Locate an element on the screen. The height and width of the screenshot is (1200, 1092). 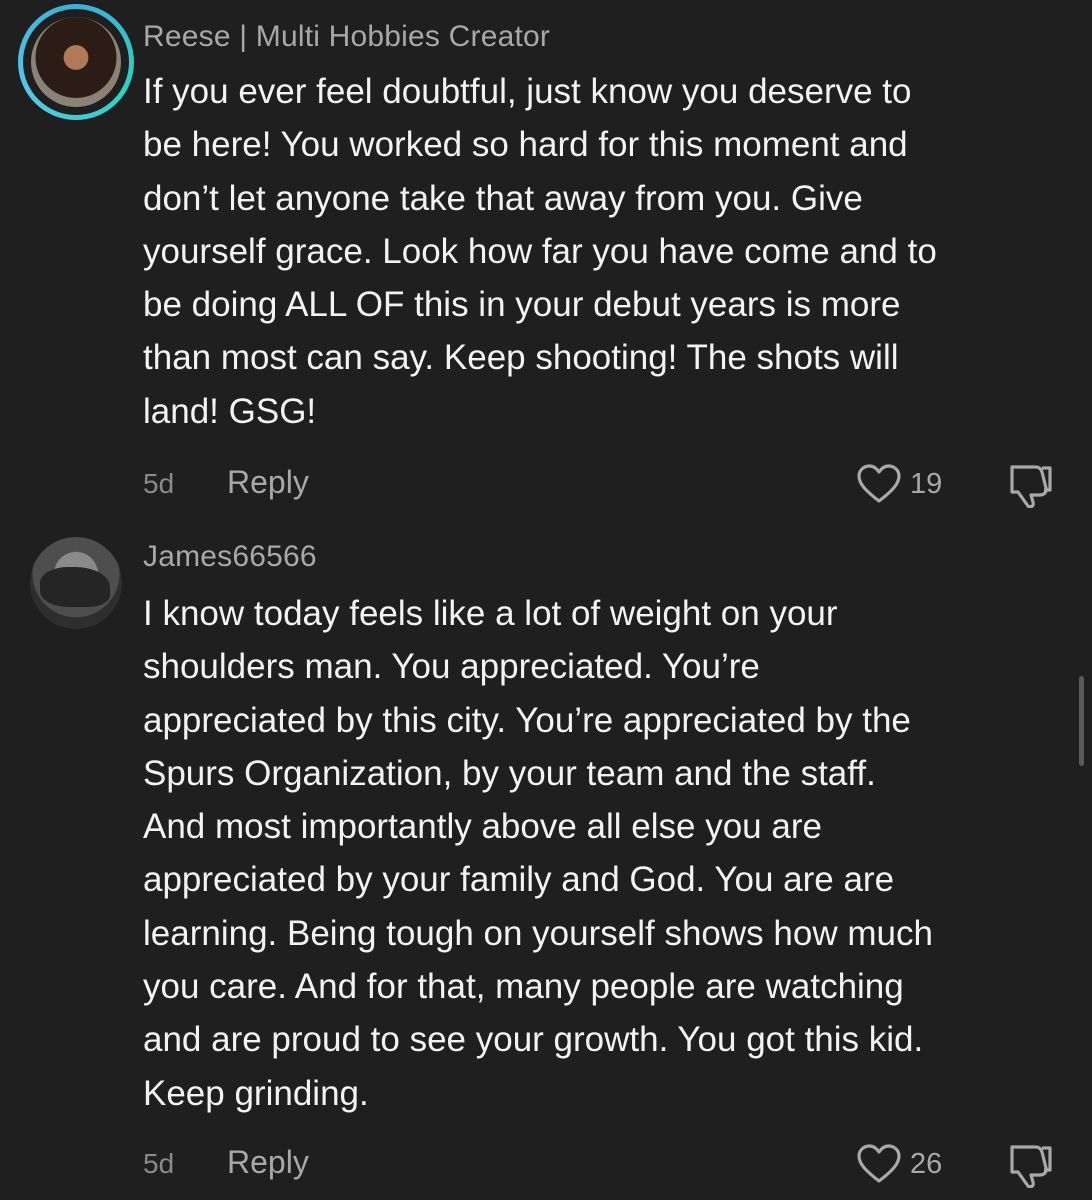
like-count: 26 is located at coordinates (926, 1164).